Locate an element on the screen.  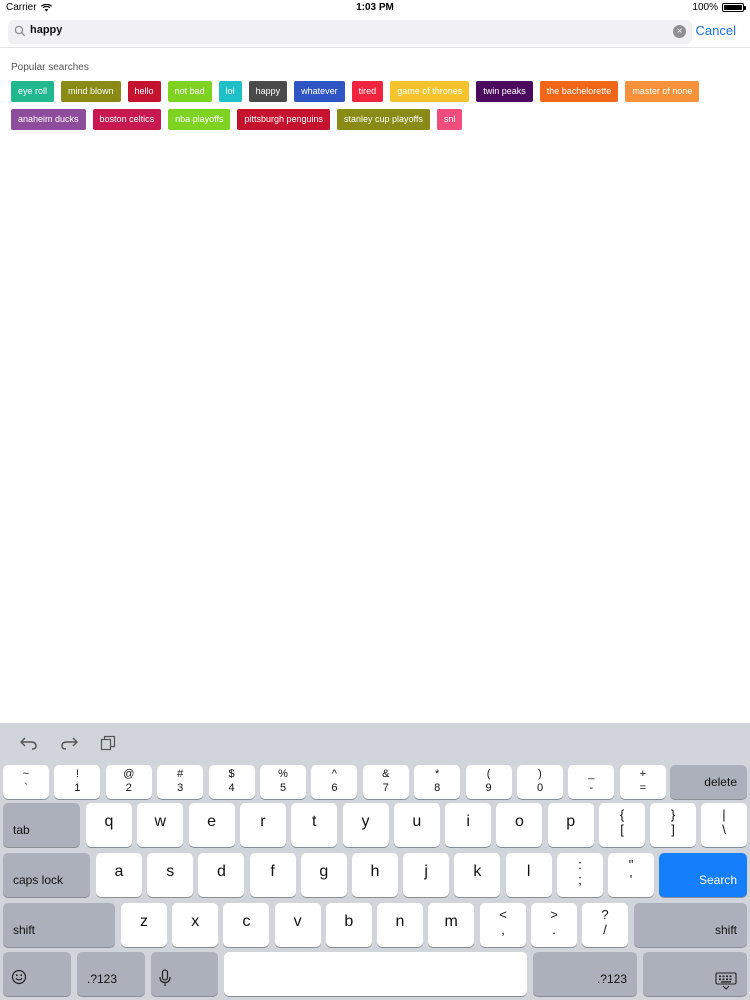
search-tag: game of thrones is located at coordinates (430, 91).